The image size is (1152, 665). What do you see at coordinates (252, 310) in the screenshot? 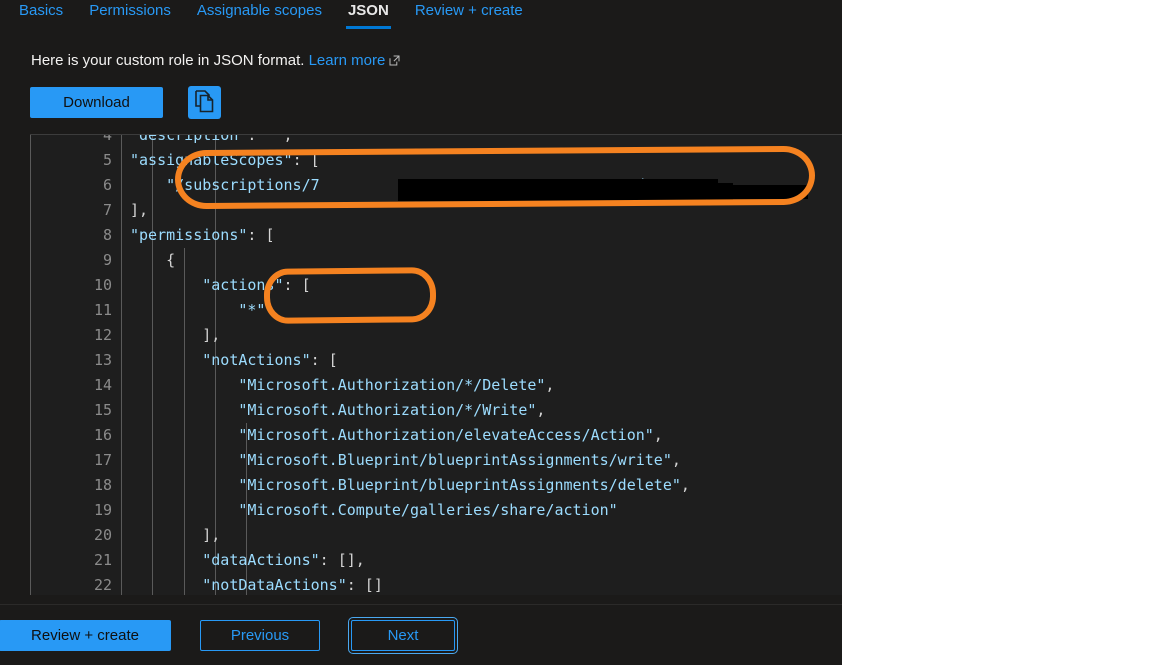
I see `code-text: "*"` at bounding box center [252, 310].